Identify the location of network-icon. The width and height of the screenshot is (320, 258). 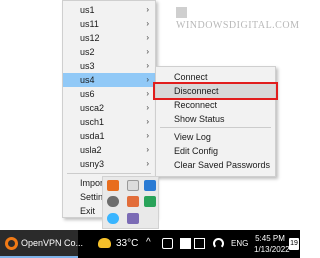
(199, 243).